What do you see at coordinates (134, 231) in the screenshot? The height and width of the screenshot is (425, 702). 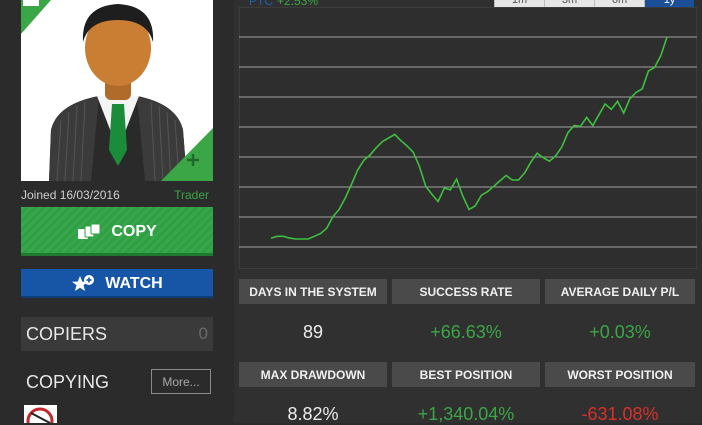 I see `copy-label: COPY` at bounding box center [134, 231].